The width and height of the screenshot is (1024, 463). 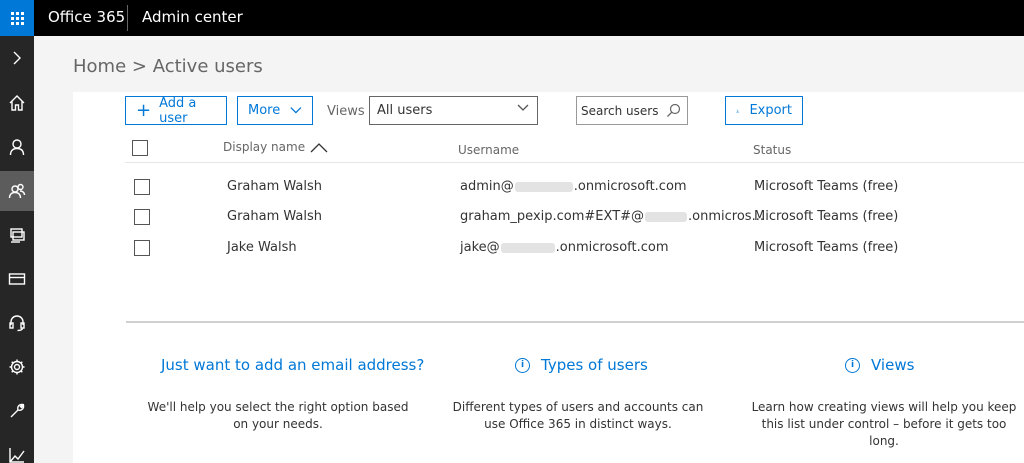 I want to click on section-divider, so click(x=575, y=322).